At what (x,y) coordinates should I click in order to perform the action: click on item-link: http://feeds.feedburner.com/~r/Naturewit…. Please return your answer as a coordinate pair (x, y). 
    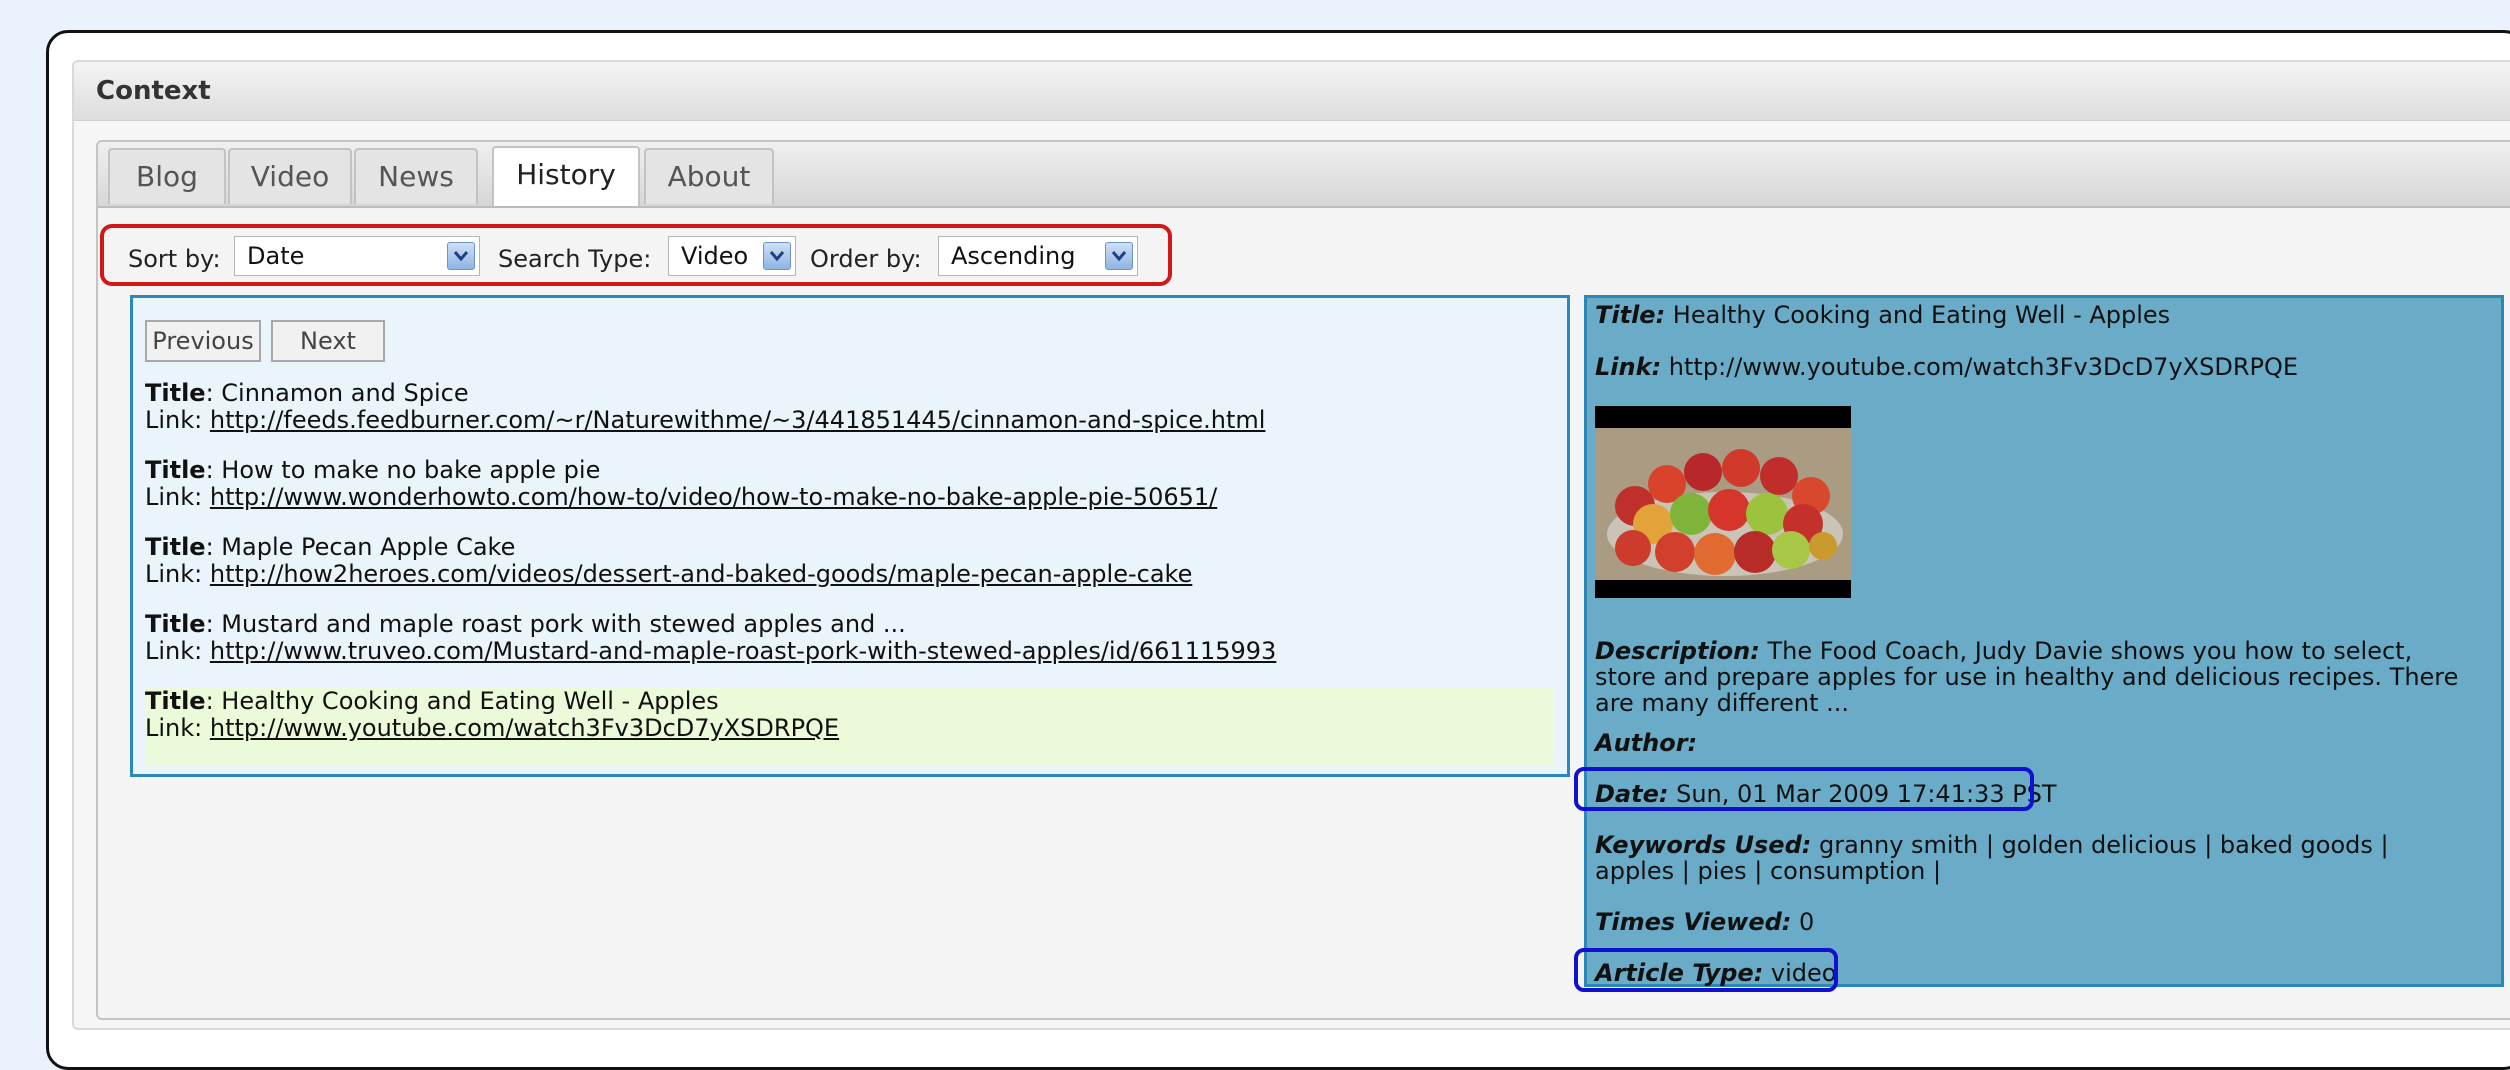
    Looking at the image, I should click on (738, 420).